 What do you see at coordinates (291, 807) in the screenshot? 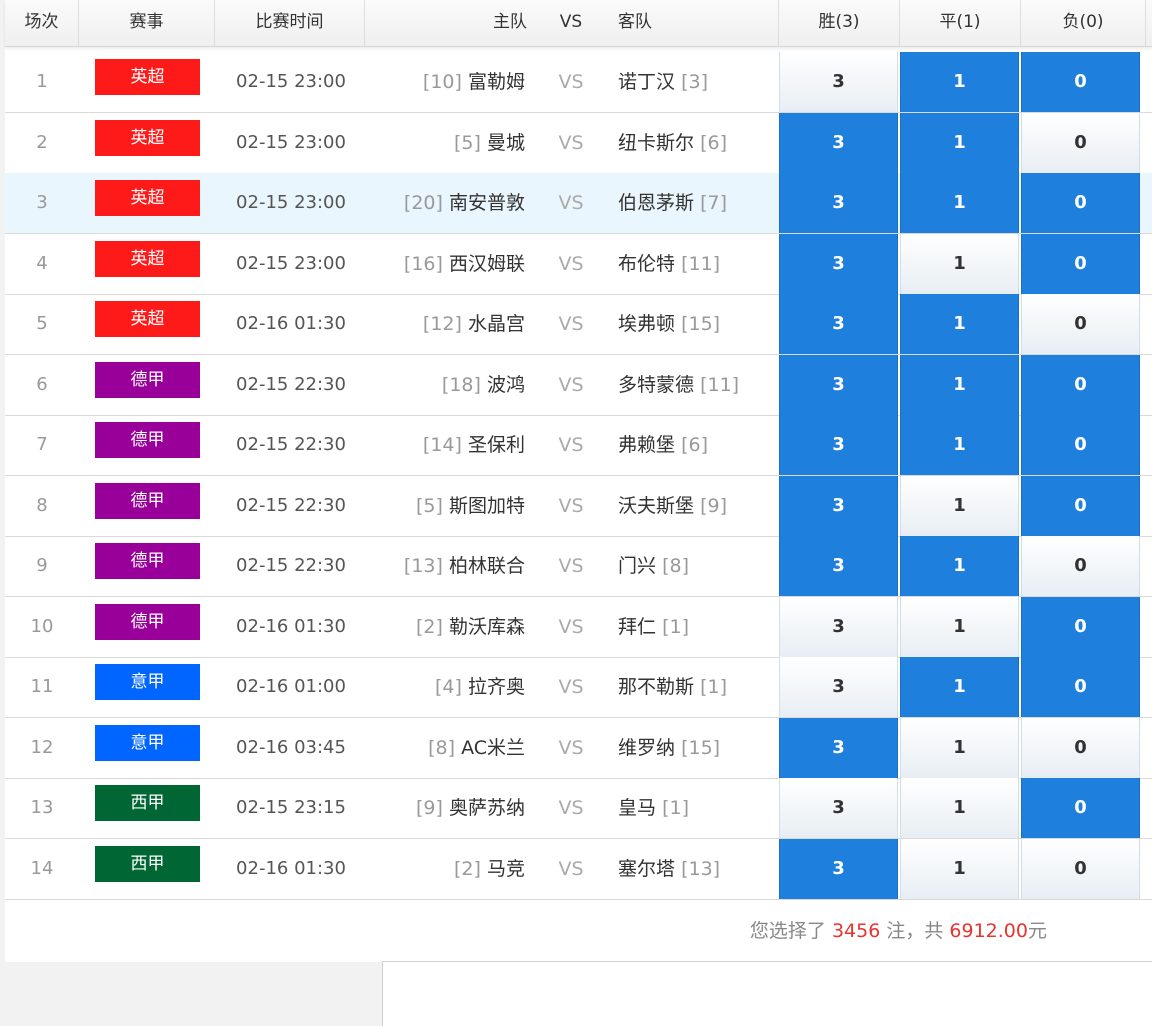
I see `match-time: 02-15 23:15` at bounding box center [291, 807].